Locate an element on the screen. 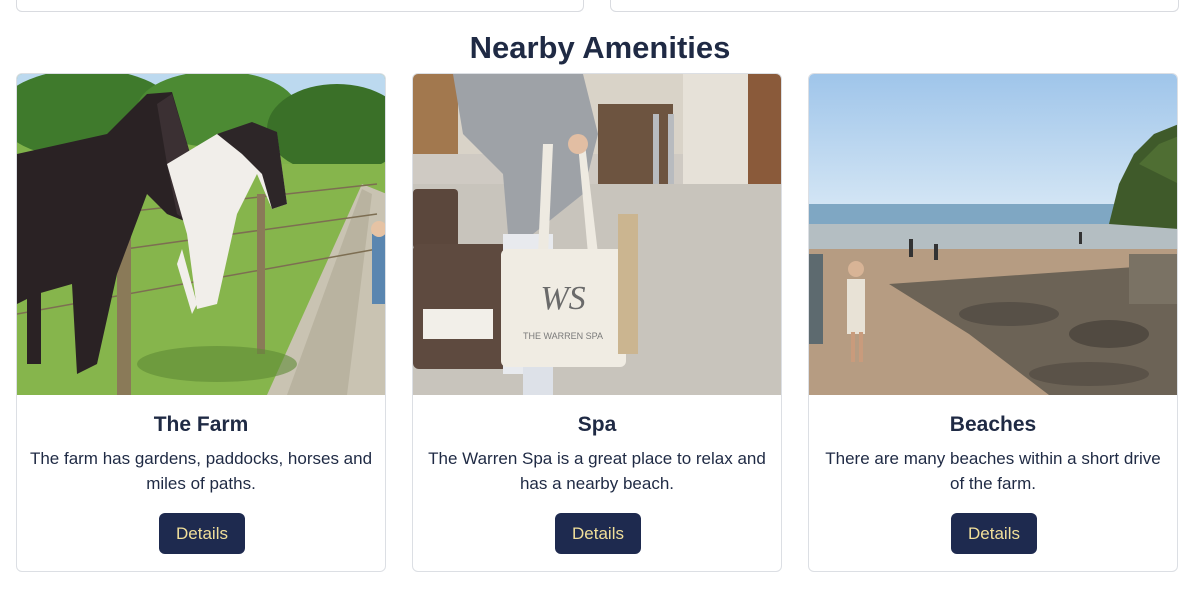  bag-logo: WS is located at coordinates (562, 298).